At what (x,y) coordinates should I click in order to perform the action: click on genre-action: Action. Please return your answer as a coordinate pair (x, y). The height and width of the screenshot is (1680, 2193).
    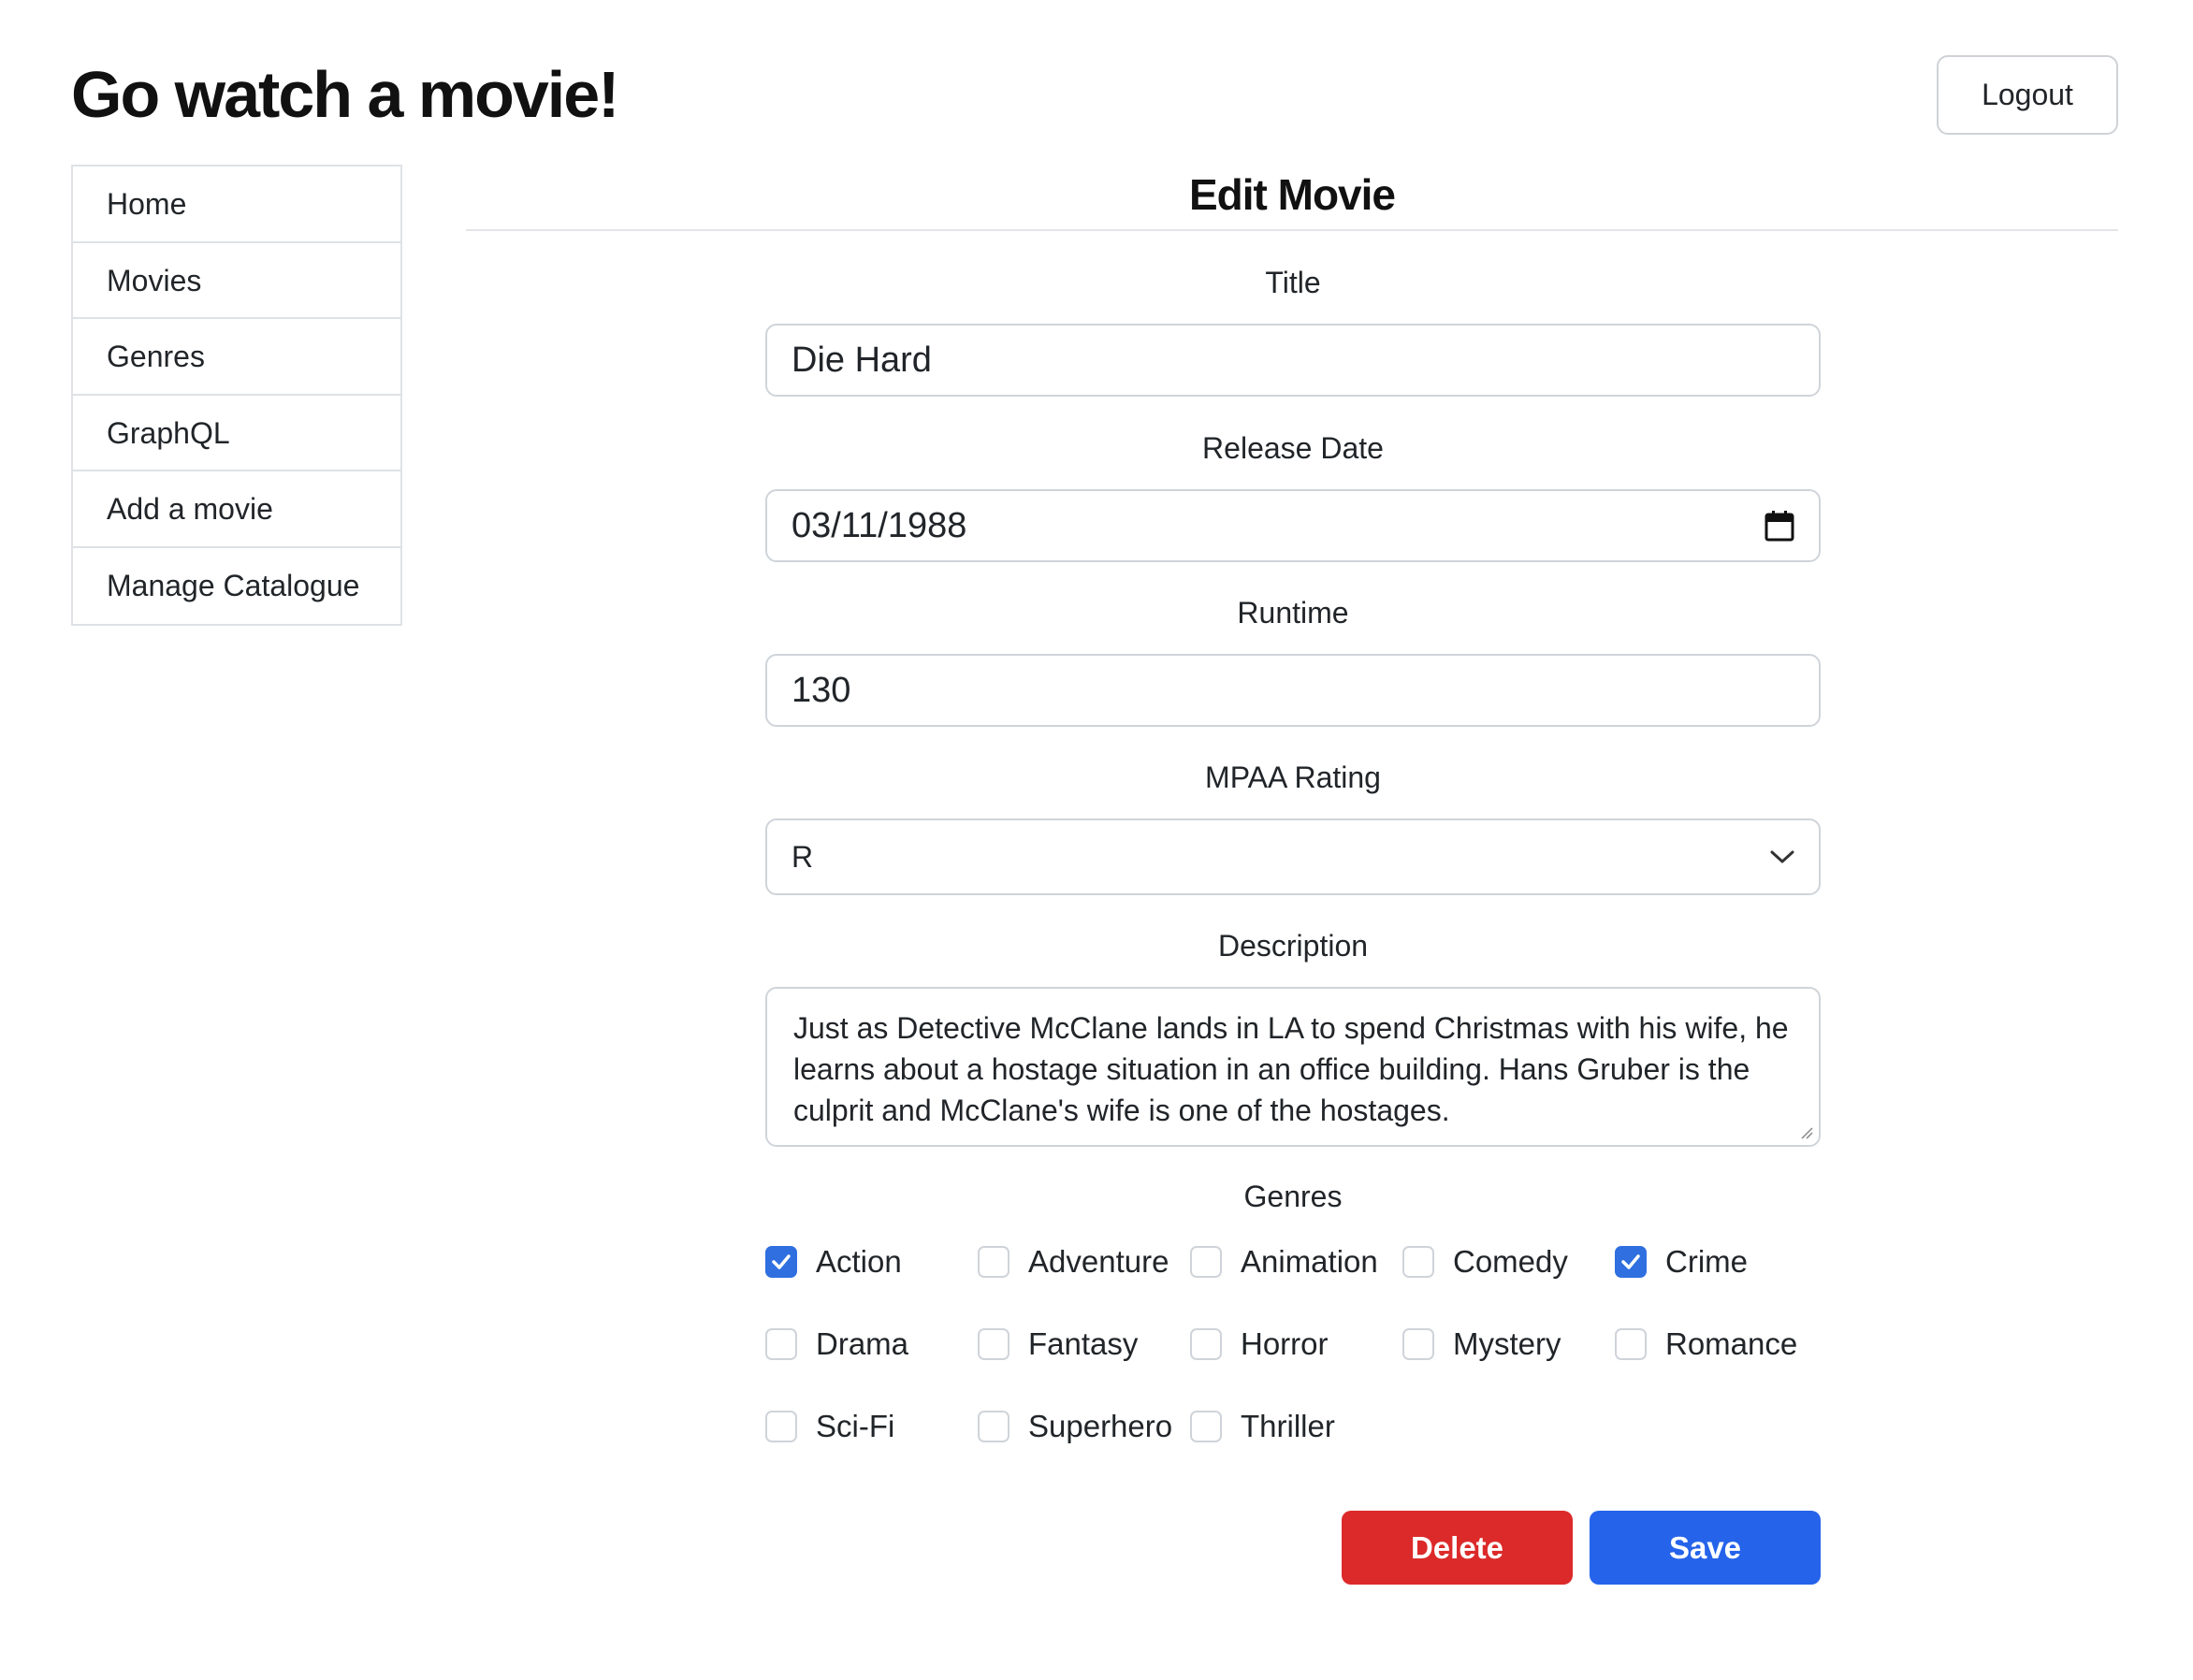
    Looking at the image, I should click on (833, 1262).